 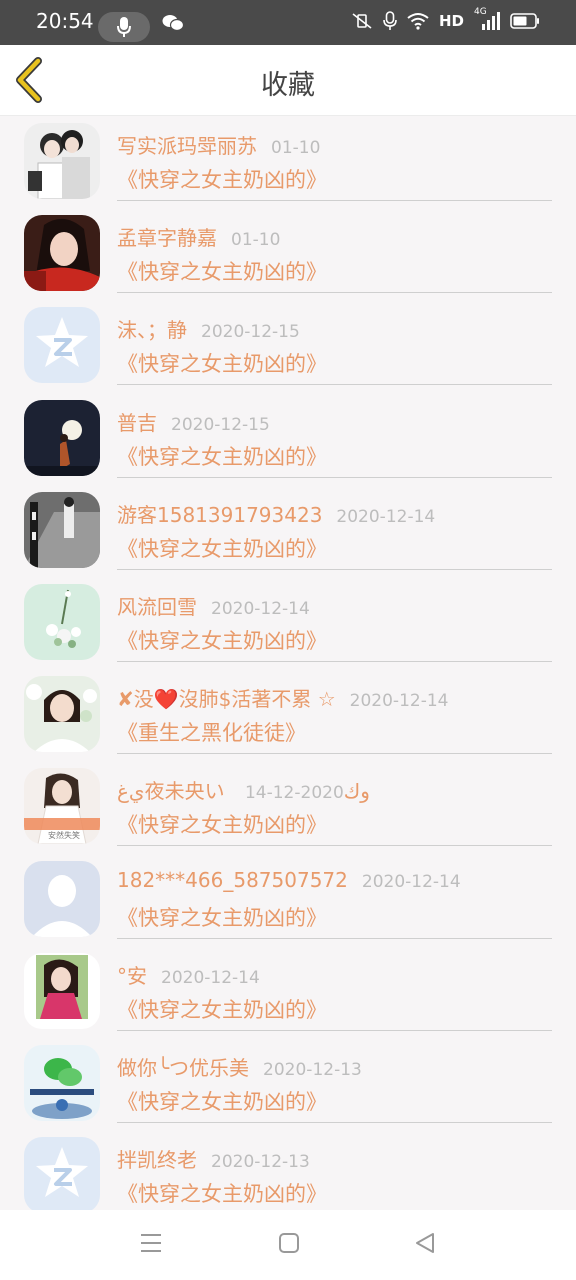 I want to click on status-time: 20:54, so click(x=65, y=21).